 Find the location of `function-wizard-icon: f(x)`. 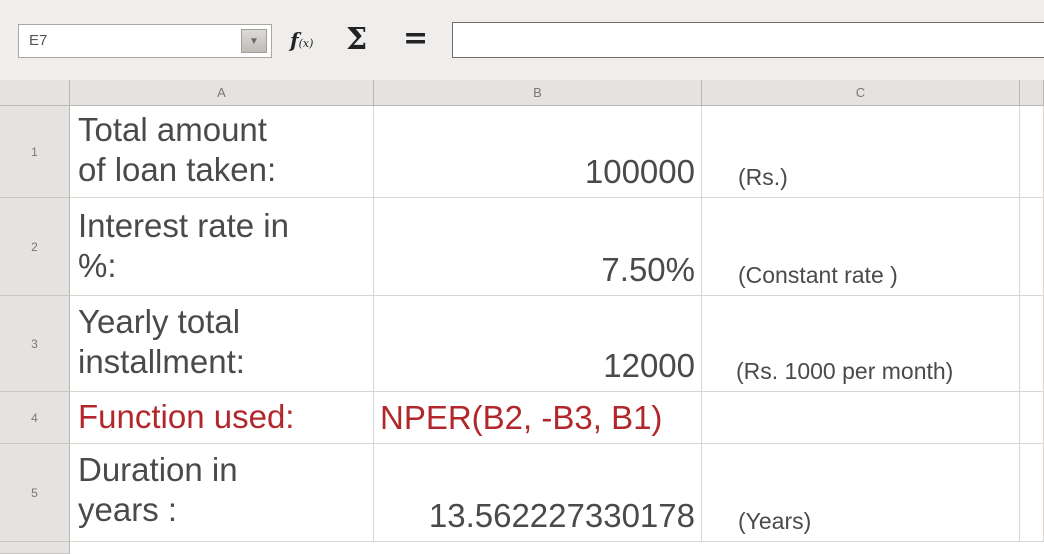

function-wizard-icon: f(x) is located at coordinates (301, 40).